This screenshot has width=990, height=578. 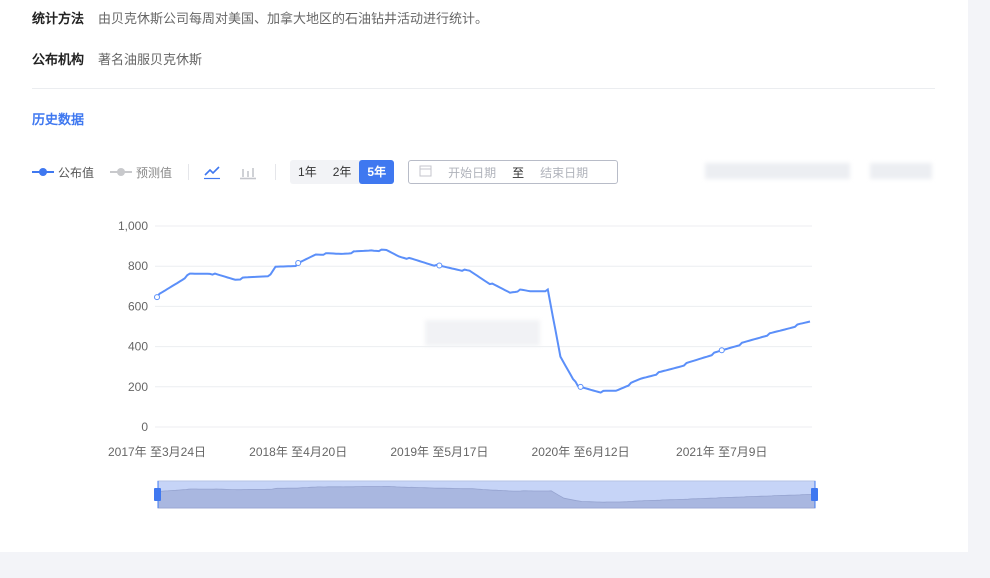 What do you see at coordinates (133, 226) in the screenshot?
I see `y-tick-label: 1,000` at bounding box center [133, 226].